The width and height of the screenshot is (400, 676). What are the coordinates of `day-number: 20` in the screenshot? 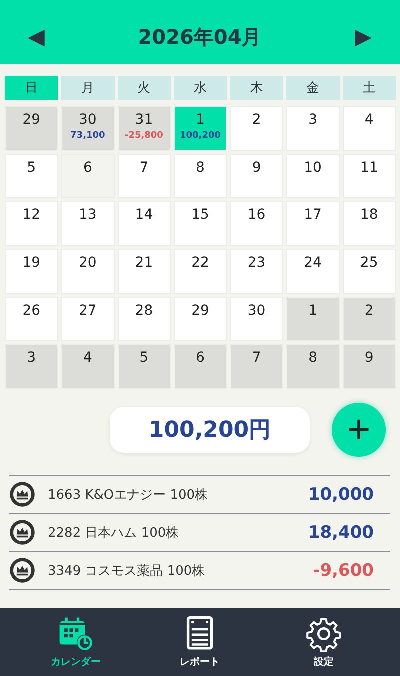 It's located at (88, 263).